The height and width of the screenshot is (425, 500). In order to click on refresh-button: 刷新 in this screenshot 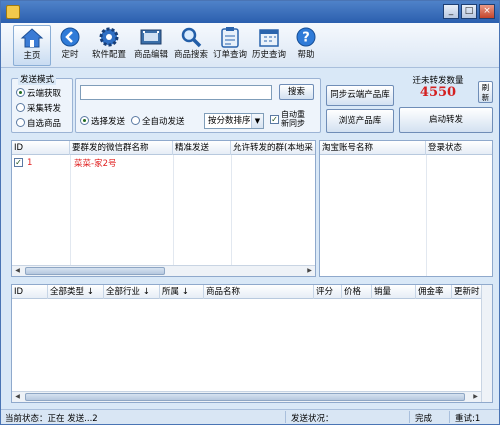, I will do `click(485, 92)`.